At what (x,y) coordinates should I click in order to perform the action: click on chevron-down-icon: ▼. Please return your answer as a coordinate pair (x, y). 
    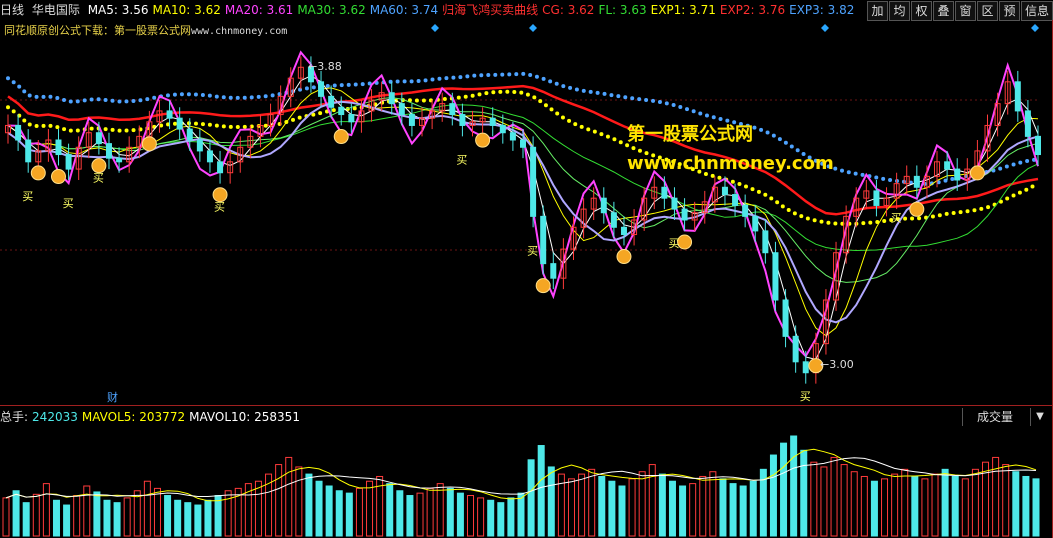
    Looking at the image, I should click on (1039, 417).